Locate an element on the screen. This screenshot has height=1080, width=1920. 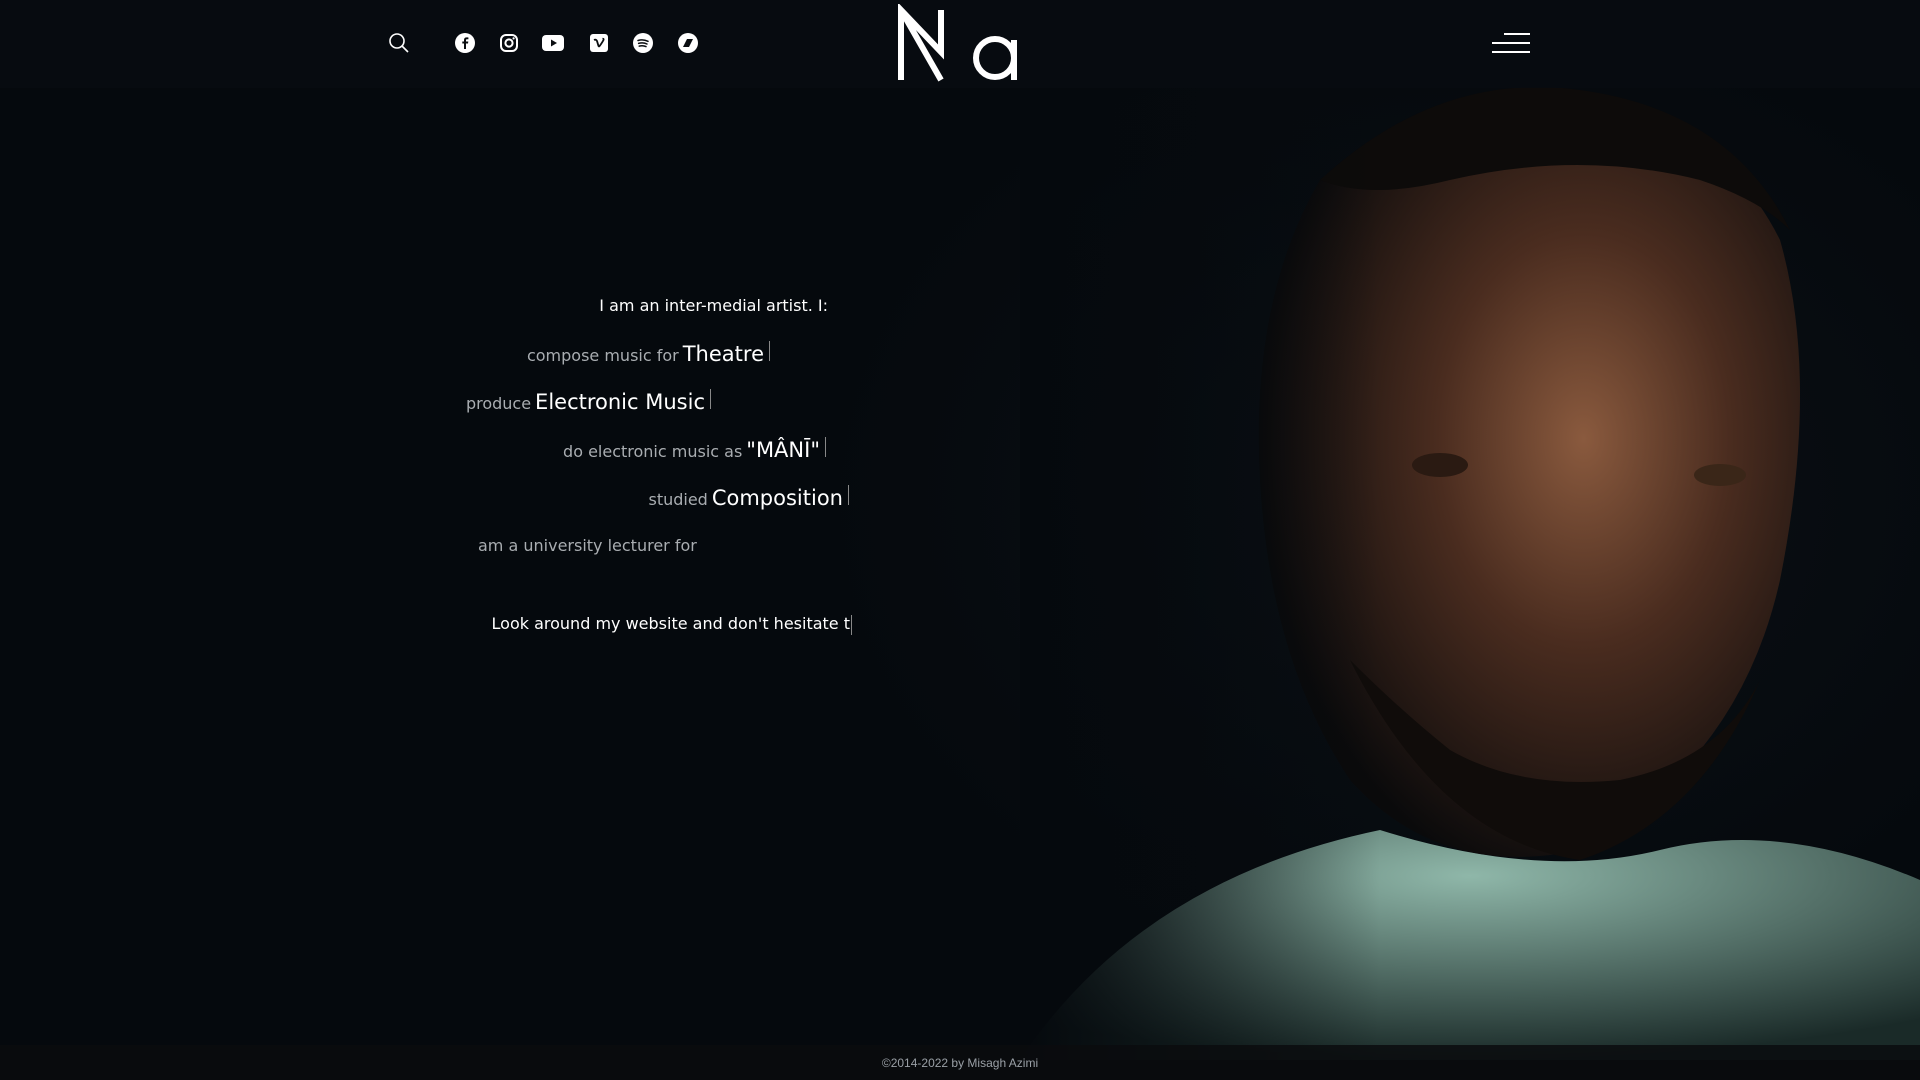
row-highlight: Electronic Music is located at coordinates (620, 402).